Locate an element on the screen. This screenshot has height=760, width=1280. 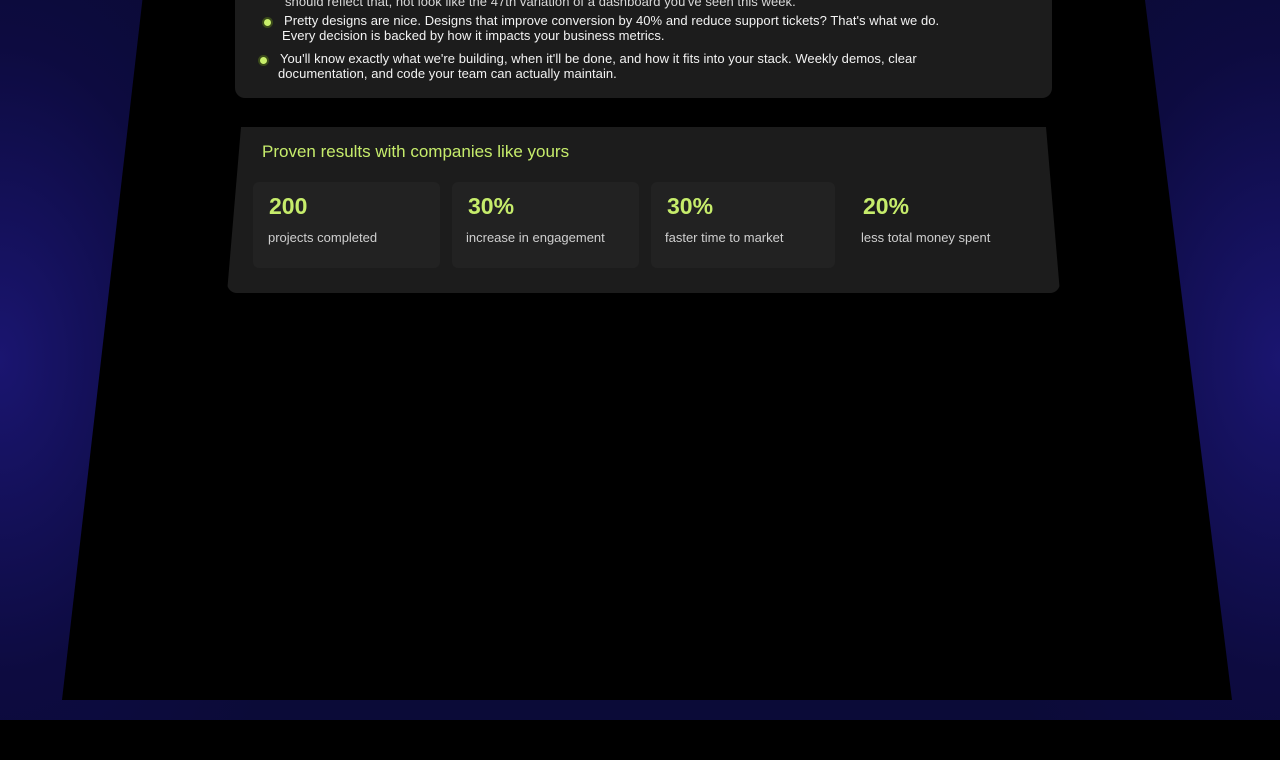
stat-value: 20% is located at coordinates (886, 206).